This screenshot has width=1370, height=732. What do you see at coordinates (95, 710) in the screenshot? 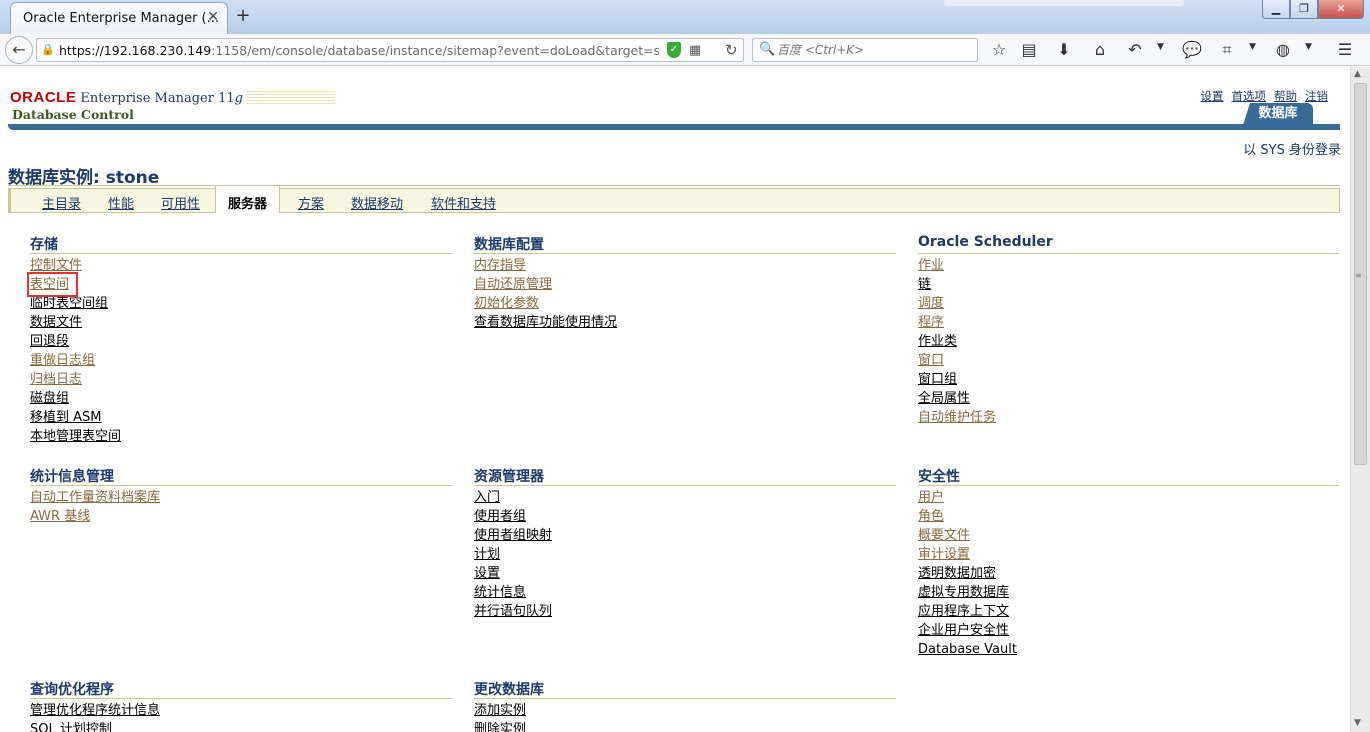
I see `sitemap-link: 管理优化程序统计信息` at bounding box center [95, 710].